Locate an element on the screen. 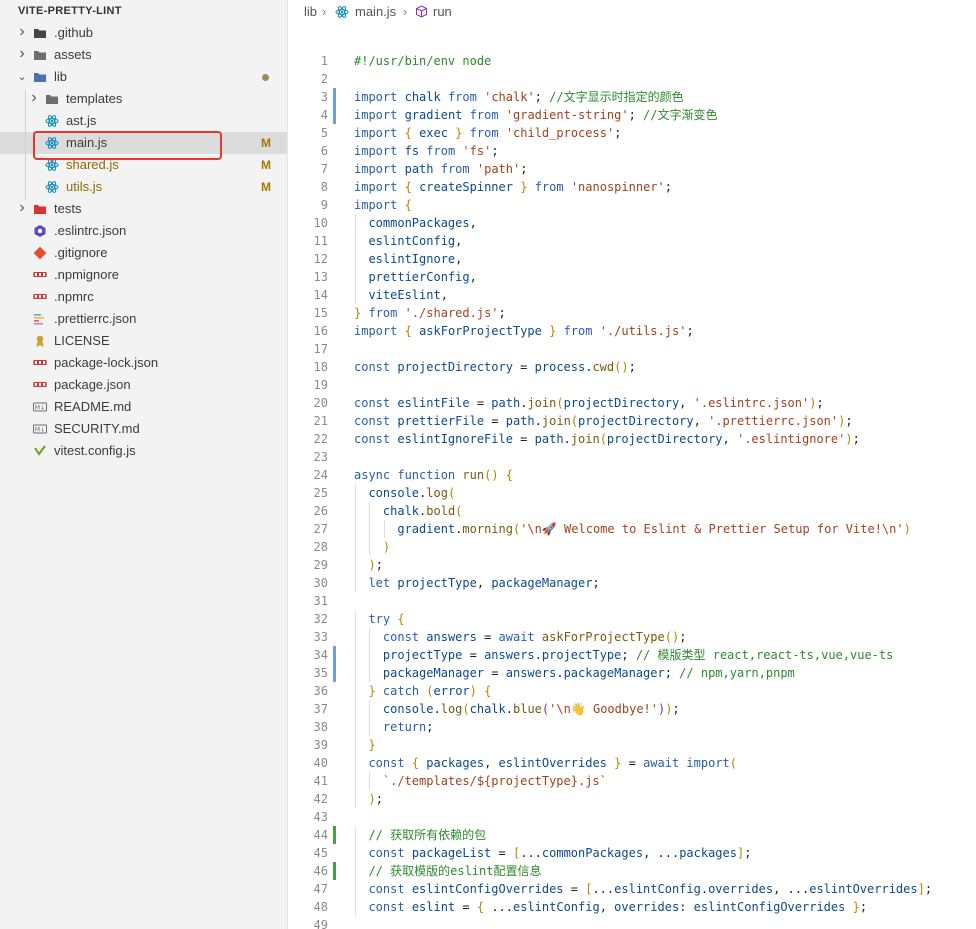  tree-item-label: LICENSE is located at coordinates (82, 340).